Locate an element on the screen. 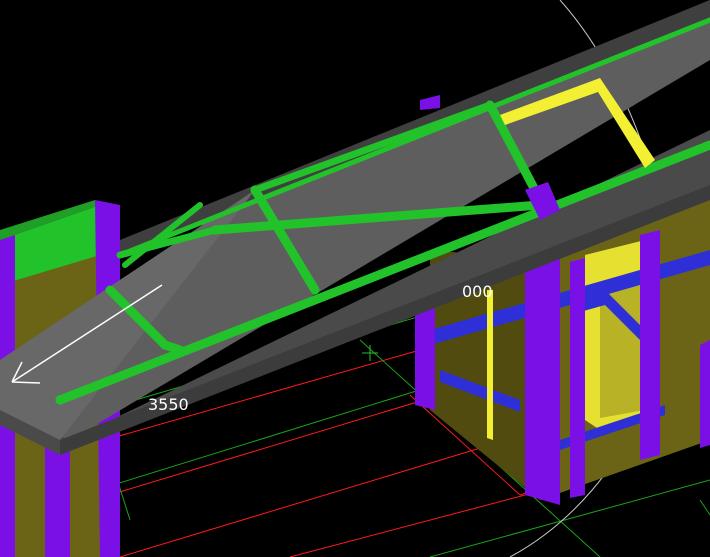 The image size is (710, 557). dimension-label: 000 is located at coordinates (477, 291).